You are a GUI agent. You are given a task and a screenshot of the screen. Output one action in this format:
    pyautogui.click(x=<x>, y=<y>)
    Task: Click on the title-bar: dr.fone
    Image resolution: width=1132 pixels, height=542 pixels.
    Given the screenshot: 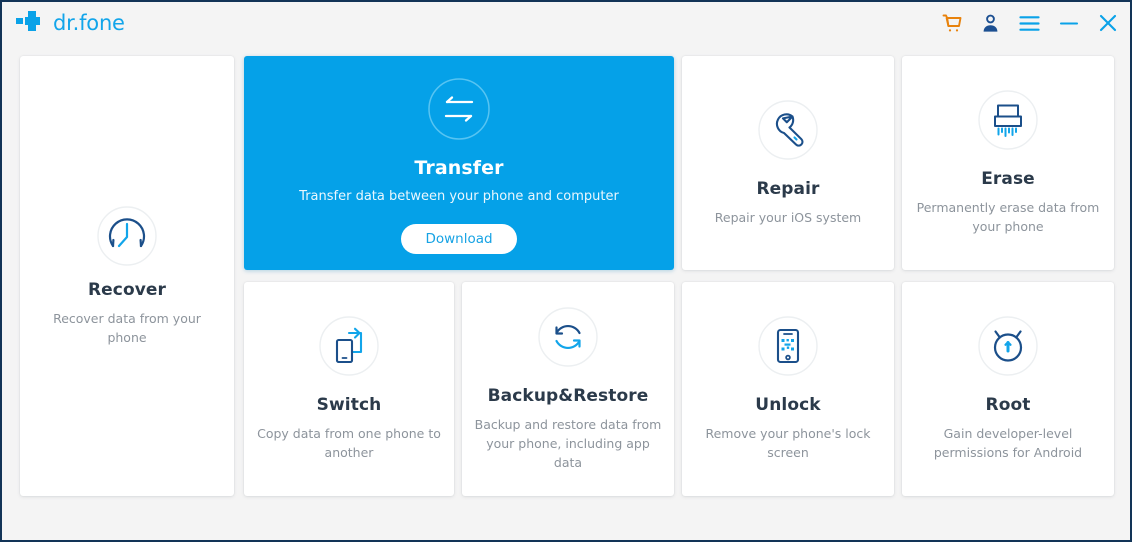 What is the action you would take?
    pyautogui.click(x=566, y=23)
    